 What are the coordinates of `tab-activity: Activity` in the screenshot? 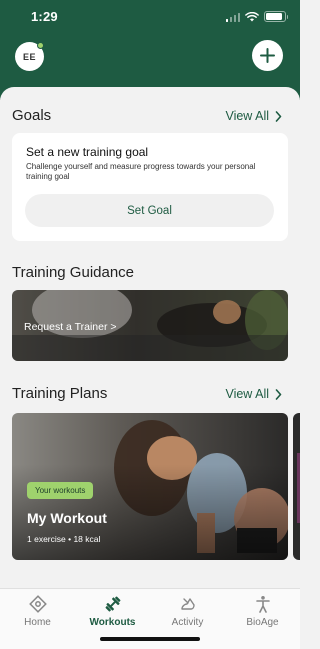 It's located at (187, 611).